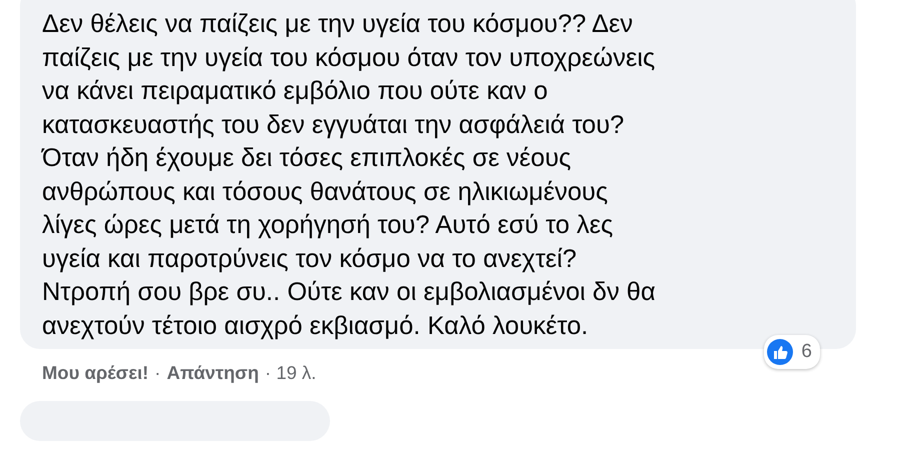 Image resolution: width=900 pixels, height=464 pixels. What do you see at coordinates (806, 352) in the screenshot?
I see `reaction-count: 6` at bounding box center [806, 352].